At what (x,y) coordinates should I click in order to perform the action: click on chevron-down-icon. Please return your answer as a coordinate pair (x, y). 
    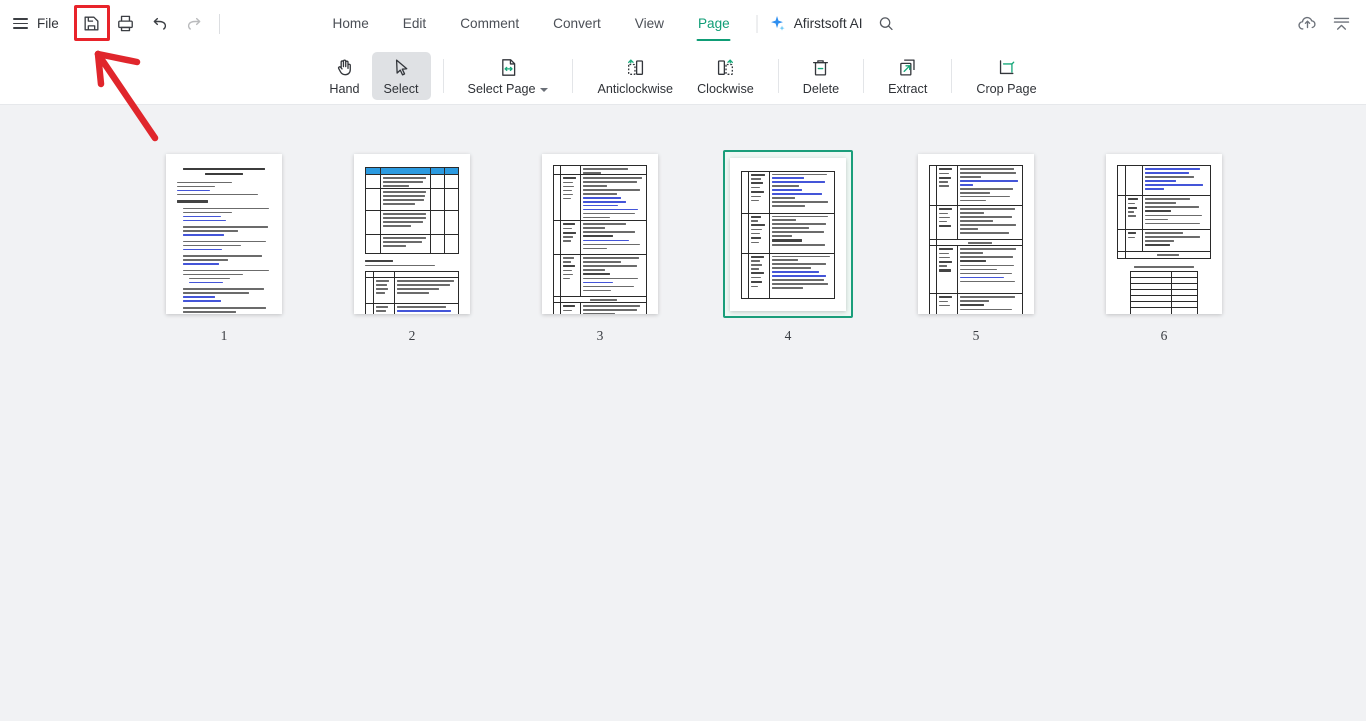
    Looking at the image, I should click on (544, 89).